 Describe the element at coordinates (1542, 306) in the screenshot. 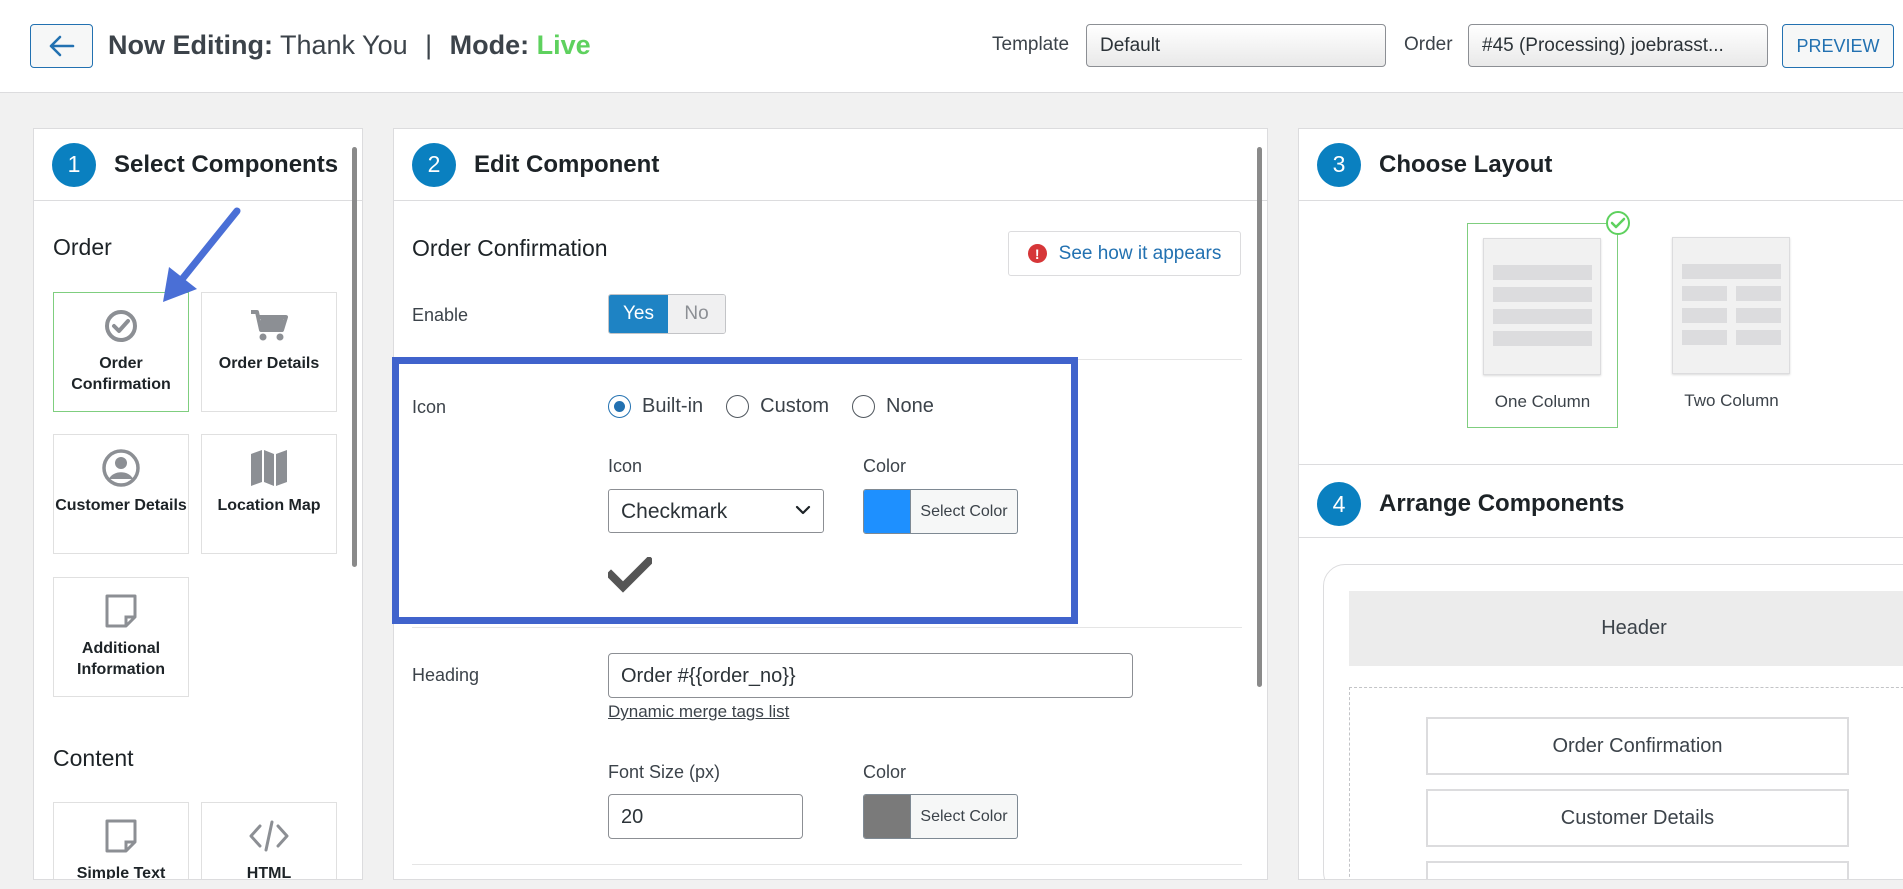

I see `one-column-thumbnail` at that location.